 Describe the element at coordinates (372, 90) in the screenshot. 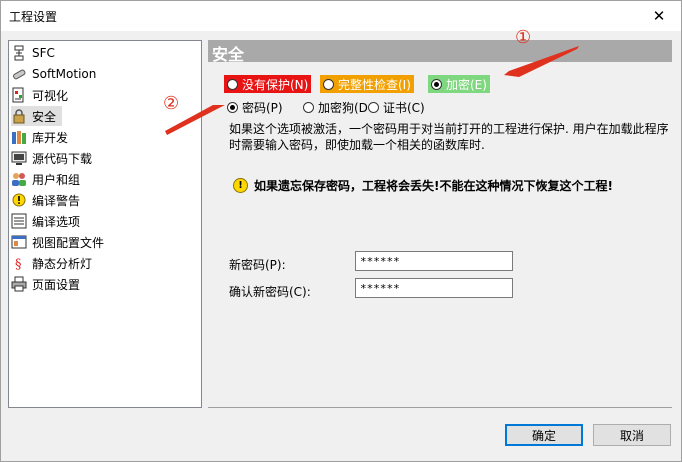

I see `annotation-arrows` at that location.